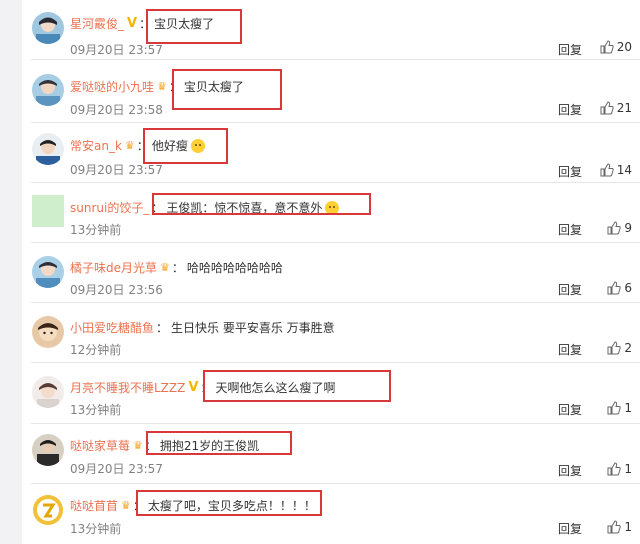  I want to click on like-button: 20, so click(616, 47).